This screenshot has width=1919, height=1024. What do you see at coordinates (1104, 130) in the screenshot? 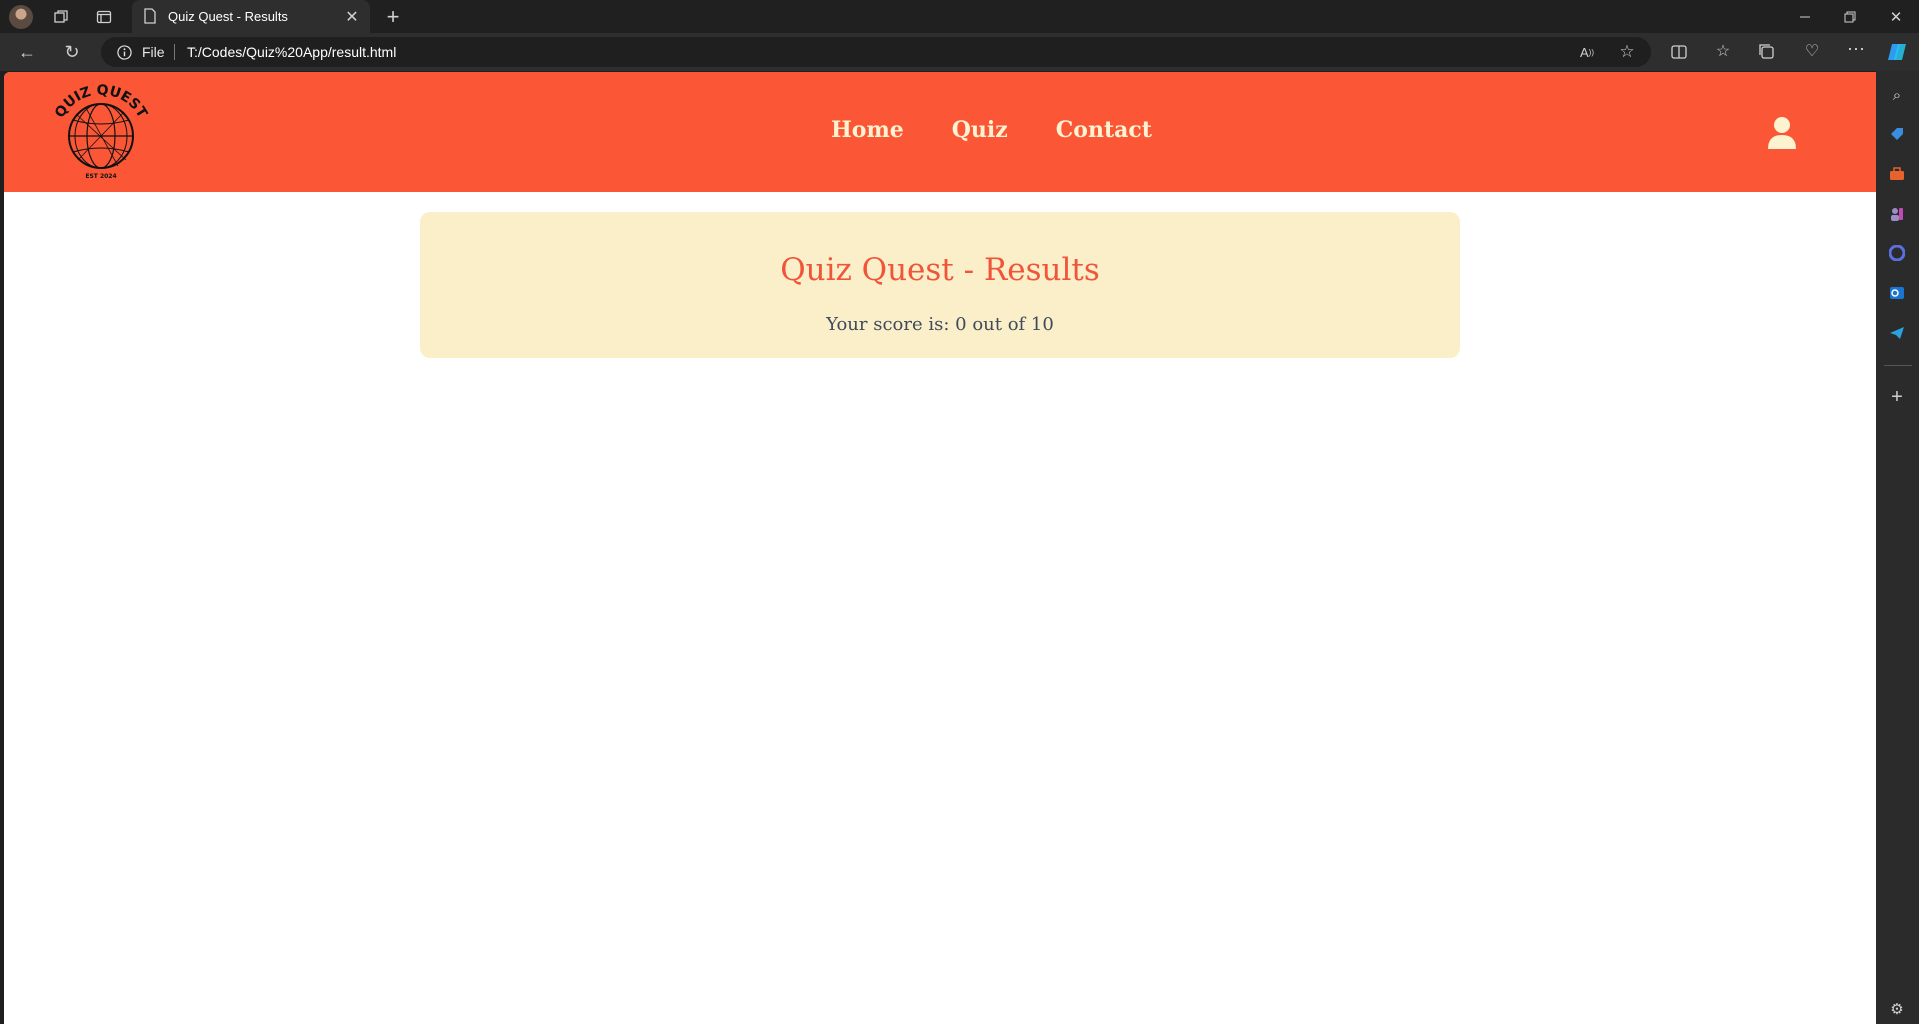
I see `nav-contact-link: Contact` at bounding box center [1104, 130].